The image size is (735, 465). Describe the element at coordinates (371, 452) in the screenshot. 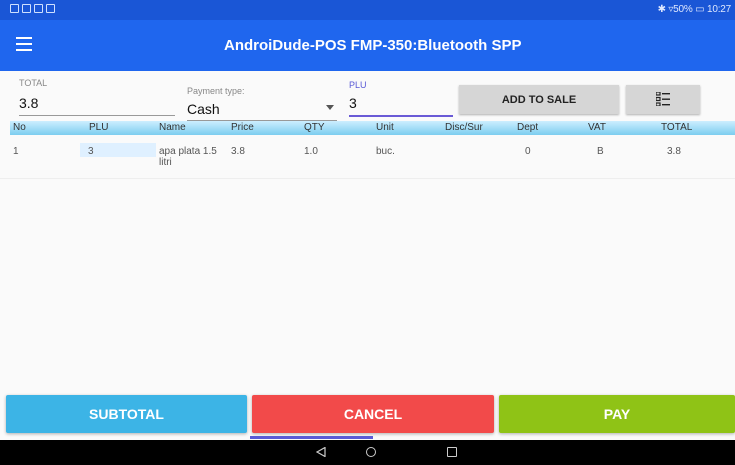

I see `home-icon` at that location.